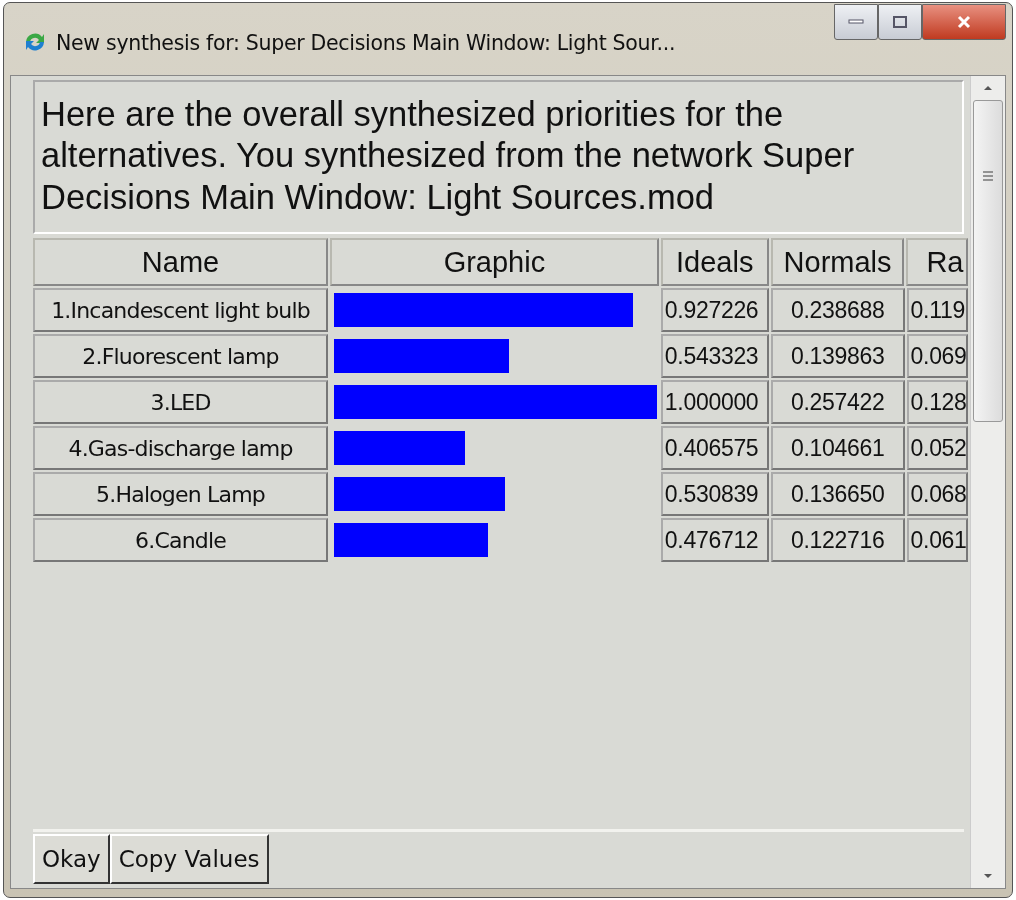 The width and height of the screenshot is (1016, 900). Describe the element at coordinates (988, 261) in the screenshot. I see `scroll-thumb` at that location.